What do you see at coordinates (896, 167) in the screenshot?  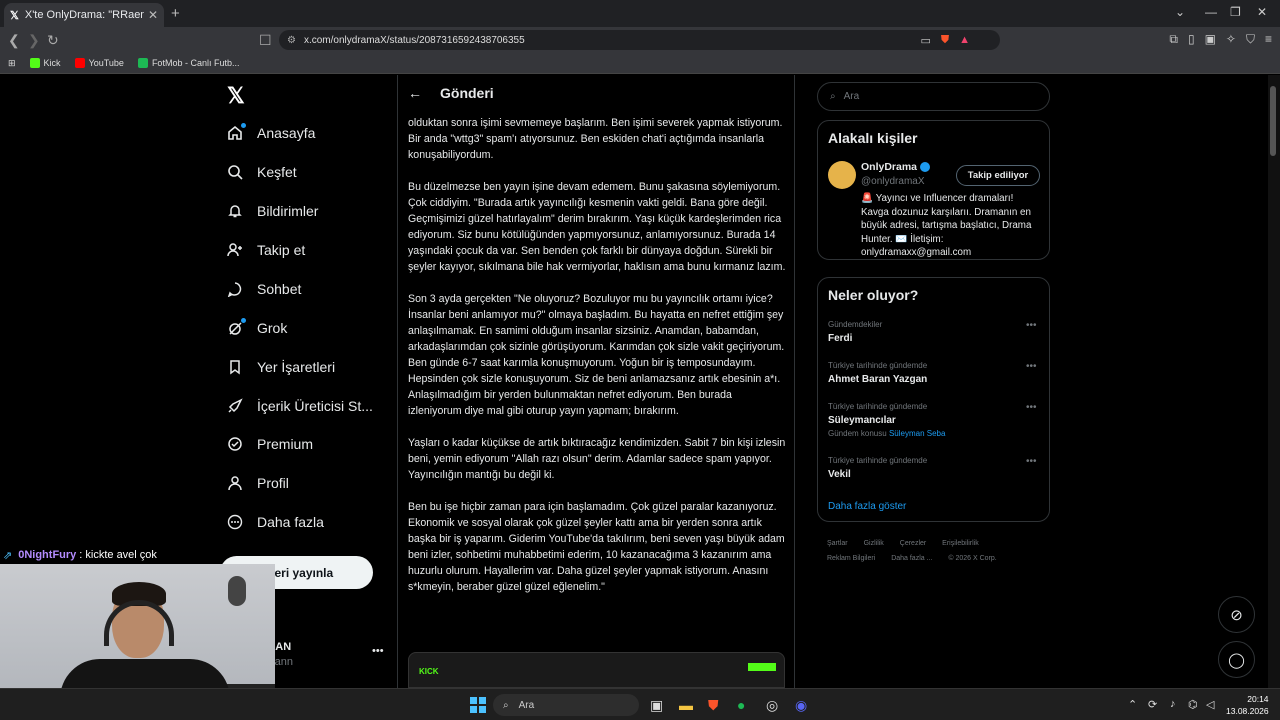 I see `person-name: OnlyDrama` at bounding box center [896, 167].